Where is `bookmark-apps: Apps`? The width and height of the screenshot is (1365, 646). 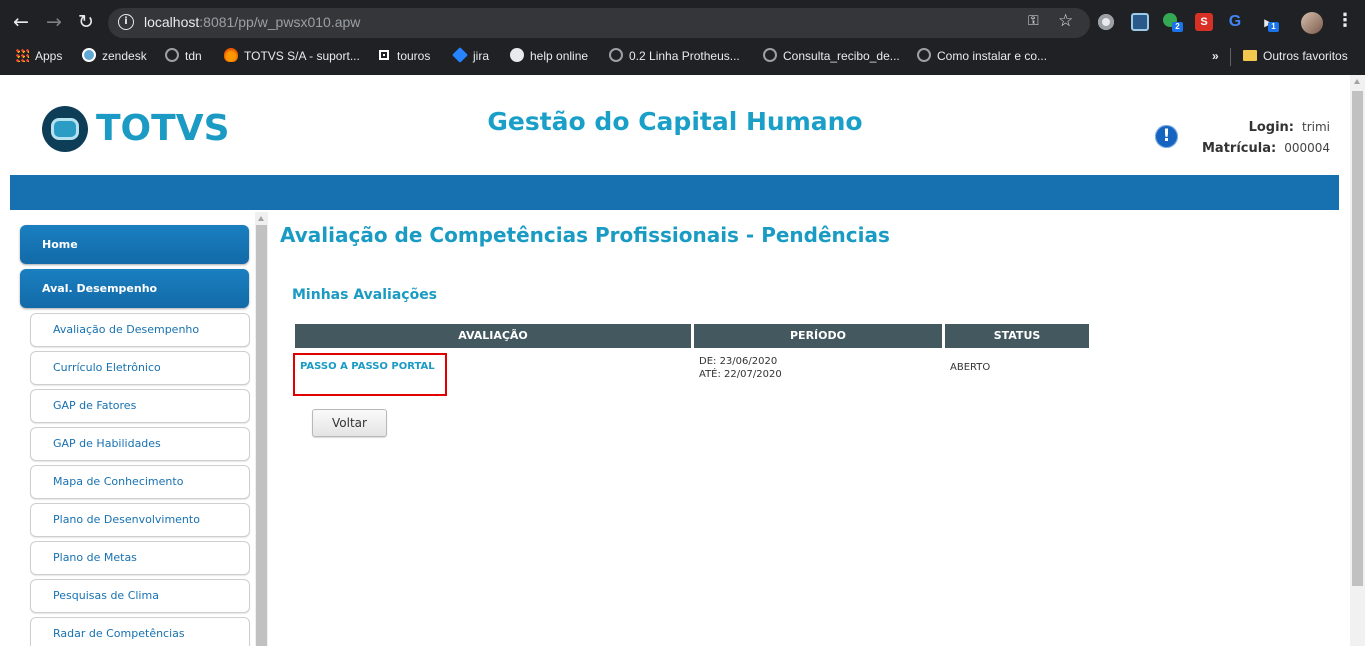
bookmark-apps: Apps is located at coordinates (38, 56).